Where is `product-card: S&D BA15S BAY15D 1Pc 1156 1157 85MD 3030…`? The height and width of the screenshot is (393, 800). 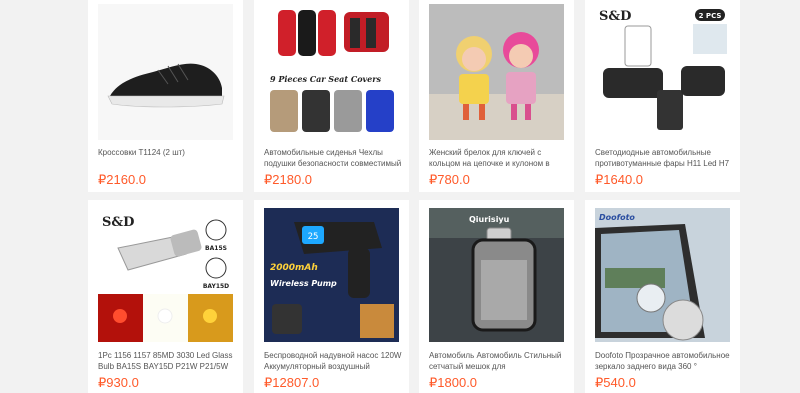
product-card: S&D BA15S BAY15D 1Pc 1156 1157 85MD 3030… is located at coordinates (165, 296).